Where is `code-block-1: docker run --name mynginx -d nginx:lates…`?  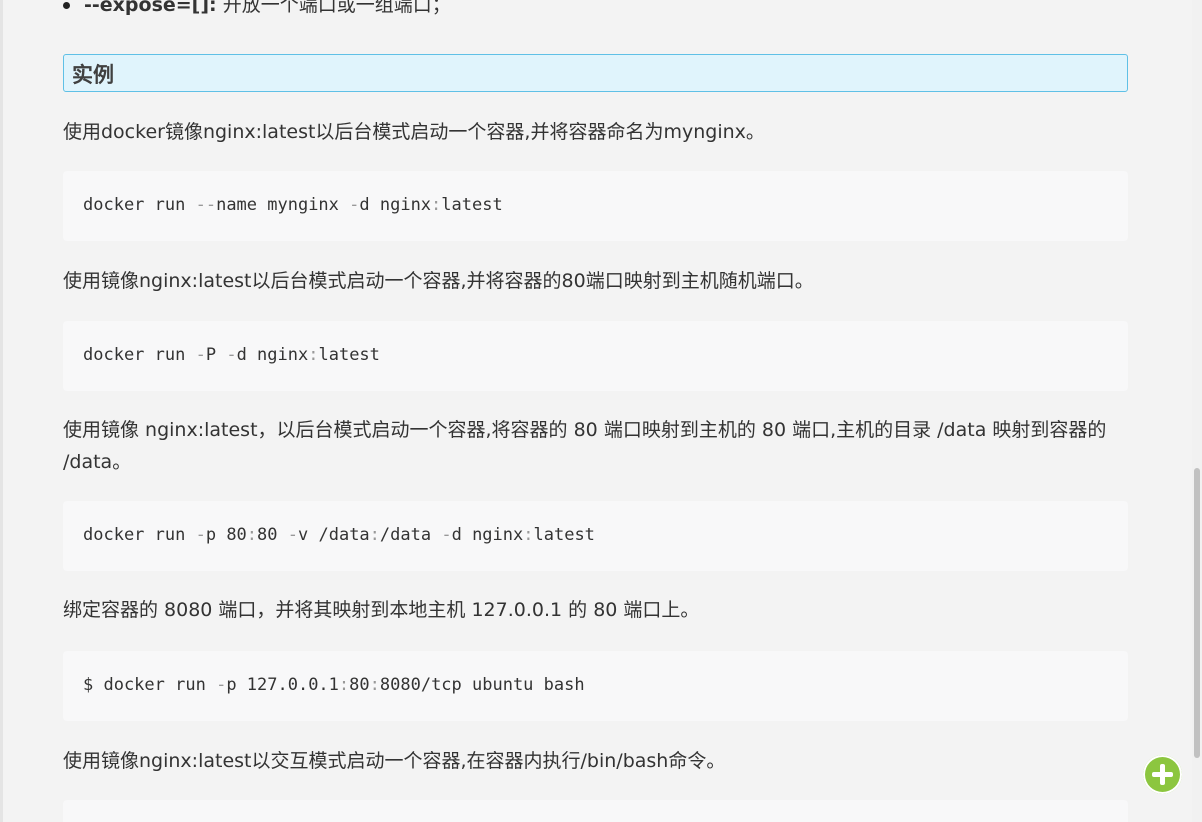
code-block-1: docker run --name mynginx -d nginx:lates… is located at coordinates (595, 206).